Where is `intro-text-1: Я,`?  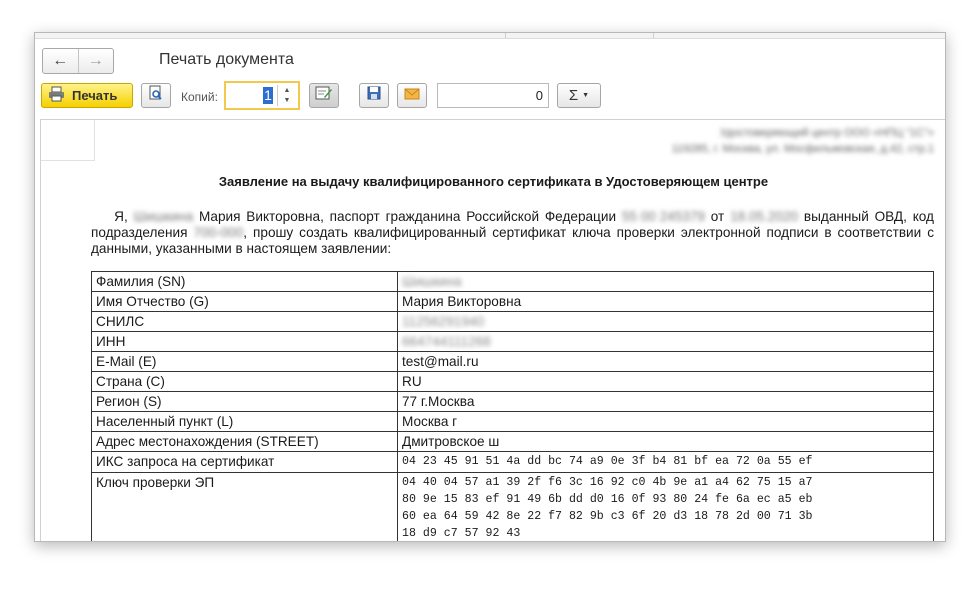
intro-text-1: Я, is located at coordinates (121, 216).